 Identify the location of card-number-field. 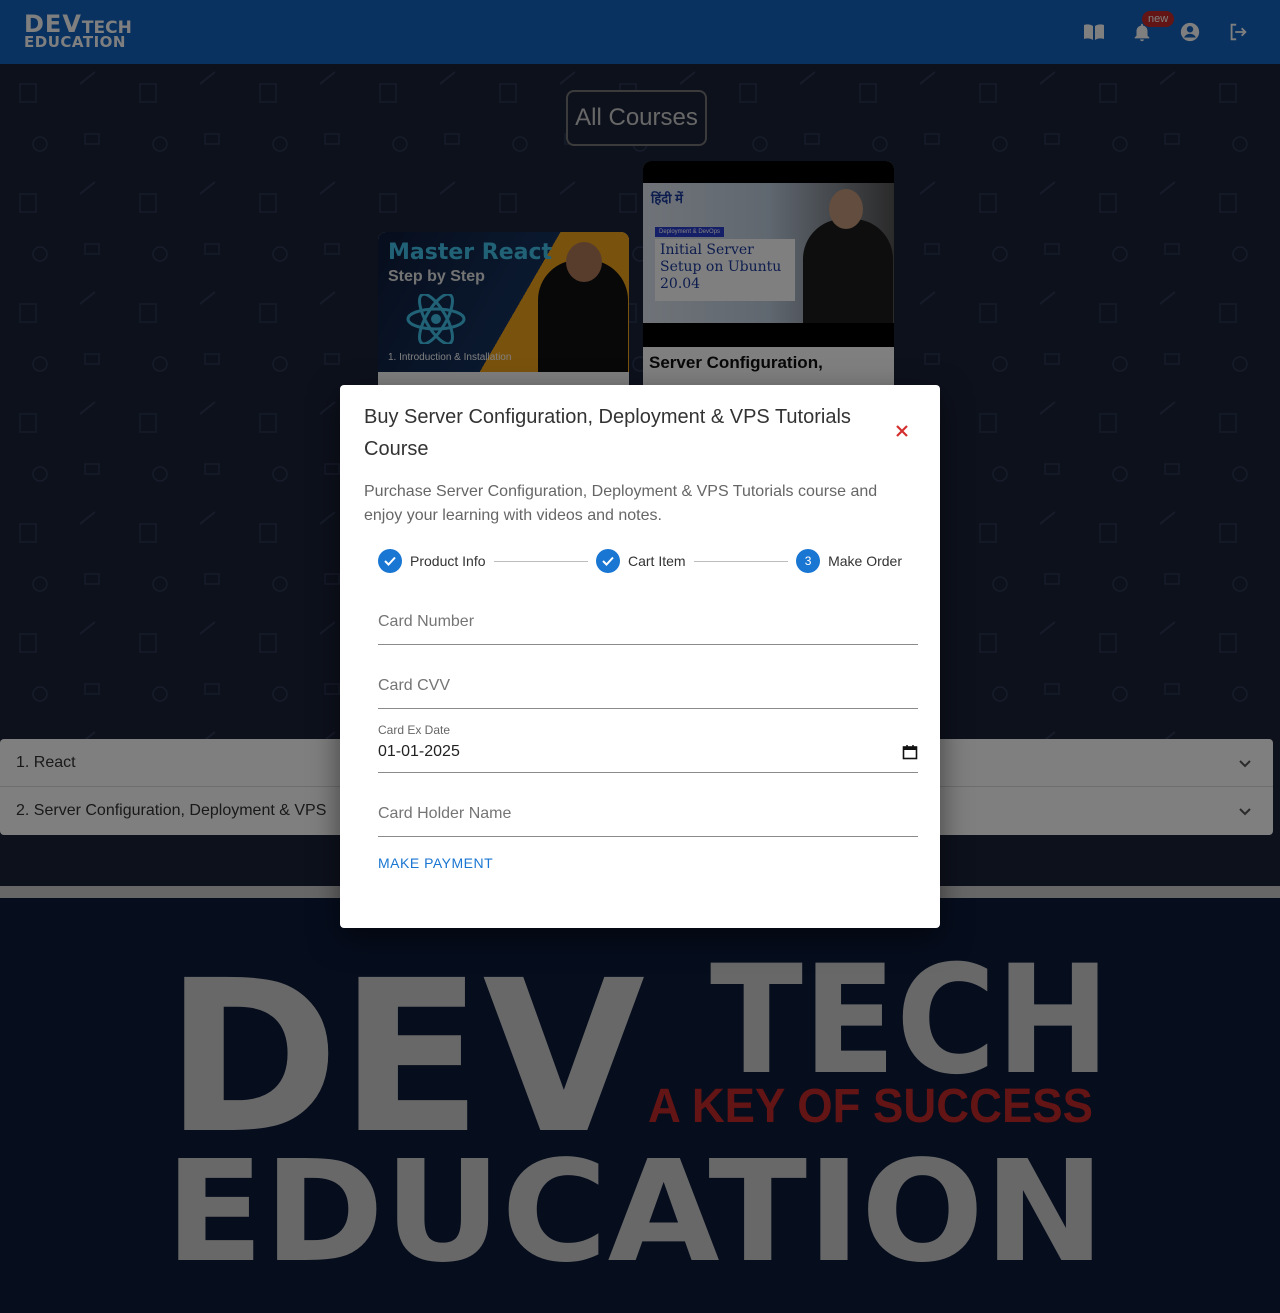
(648, 629).